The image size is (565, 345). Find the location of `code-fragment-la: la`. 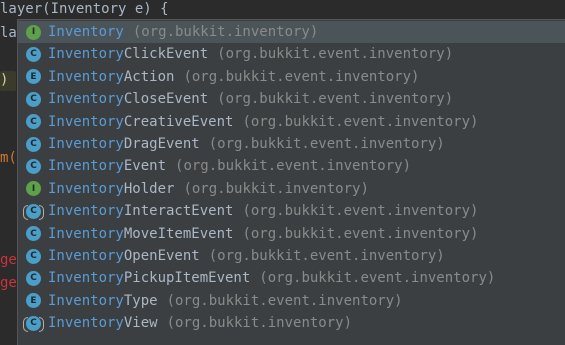

code-fragment-la: la is located at coordinates (8, 33).